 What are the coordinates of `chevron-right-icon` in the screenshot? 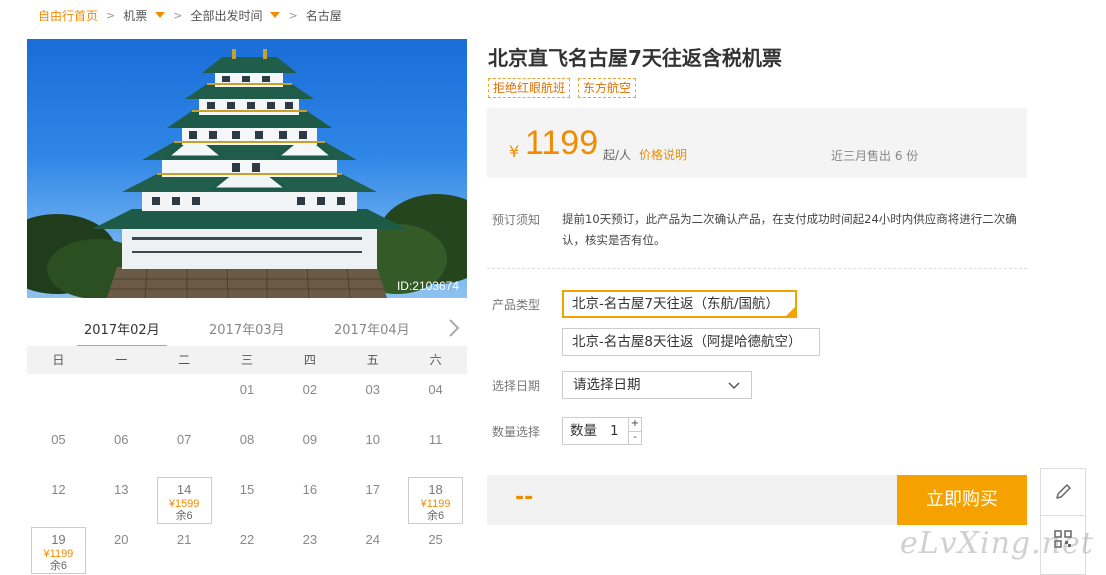 It's located at (454, 328).